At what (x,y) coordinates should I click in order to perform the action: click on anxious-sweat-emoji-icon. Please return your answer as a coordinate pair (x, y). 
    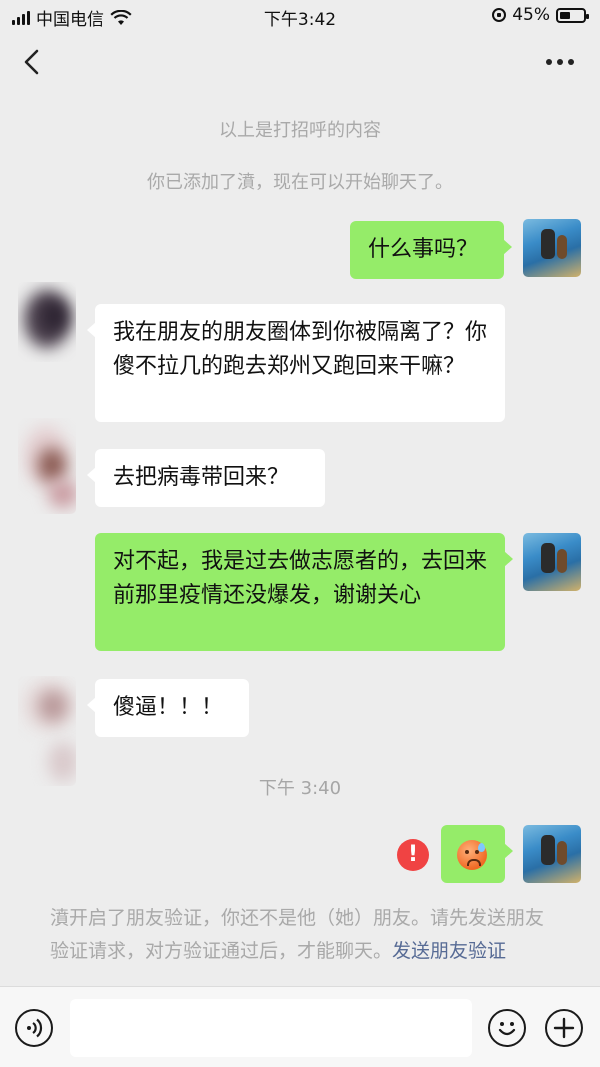
    Looking at the image, I should click on (472, 855).